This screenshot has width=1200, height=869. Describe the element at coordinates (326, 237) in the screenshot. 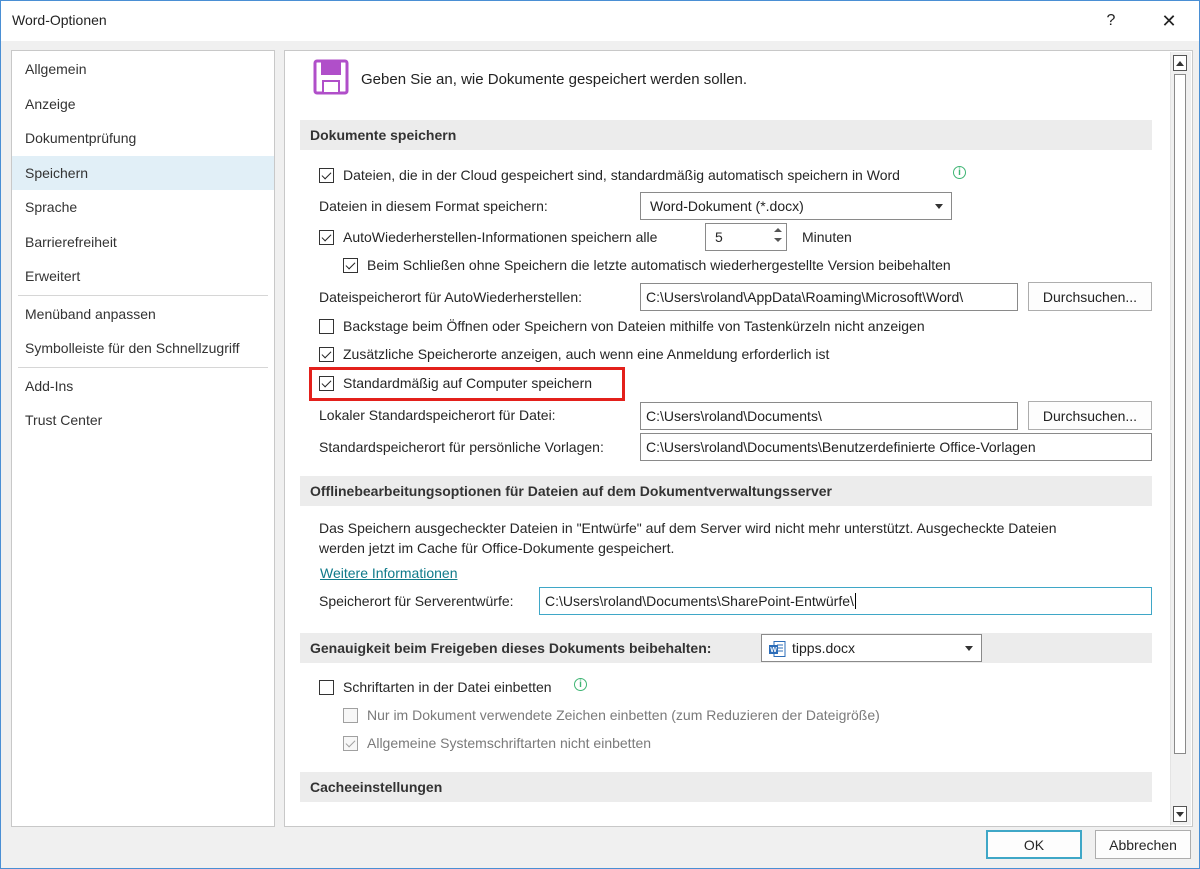

I see `autorecover-checkbox` at that location.